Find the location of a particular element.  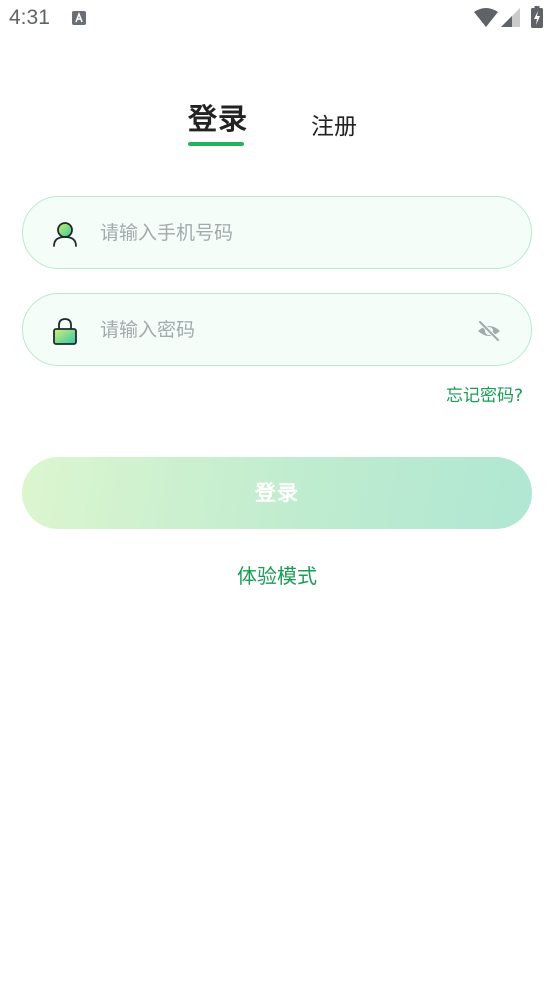

phone-field is located at coordinates (277, 232).